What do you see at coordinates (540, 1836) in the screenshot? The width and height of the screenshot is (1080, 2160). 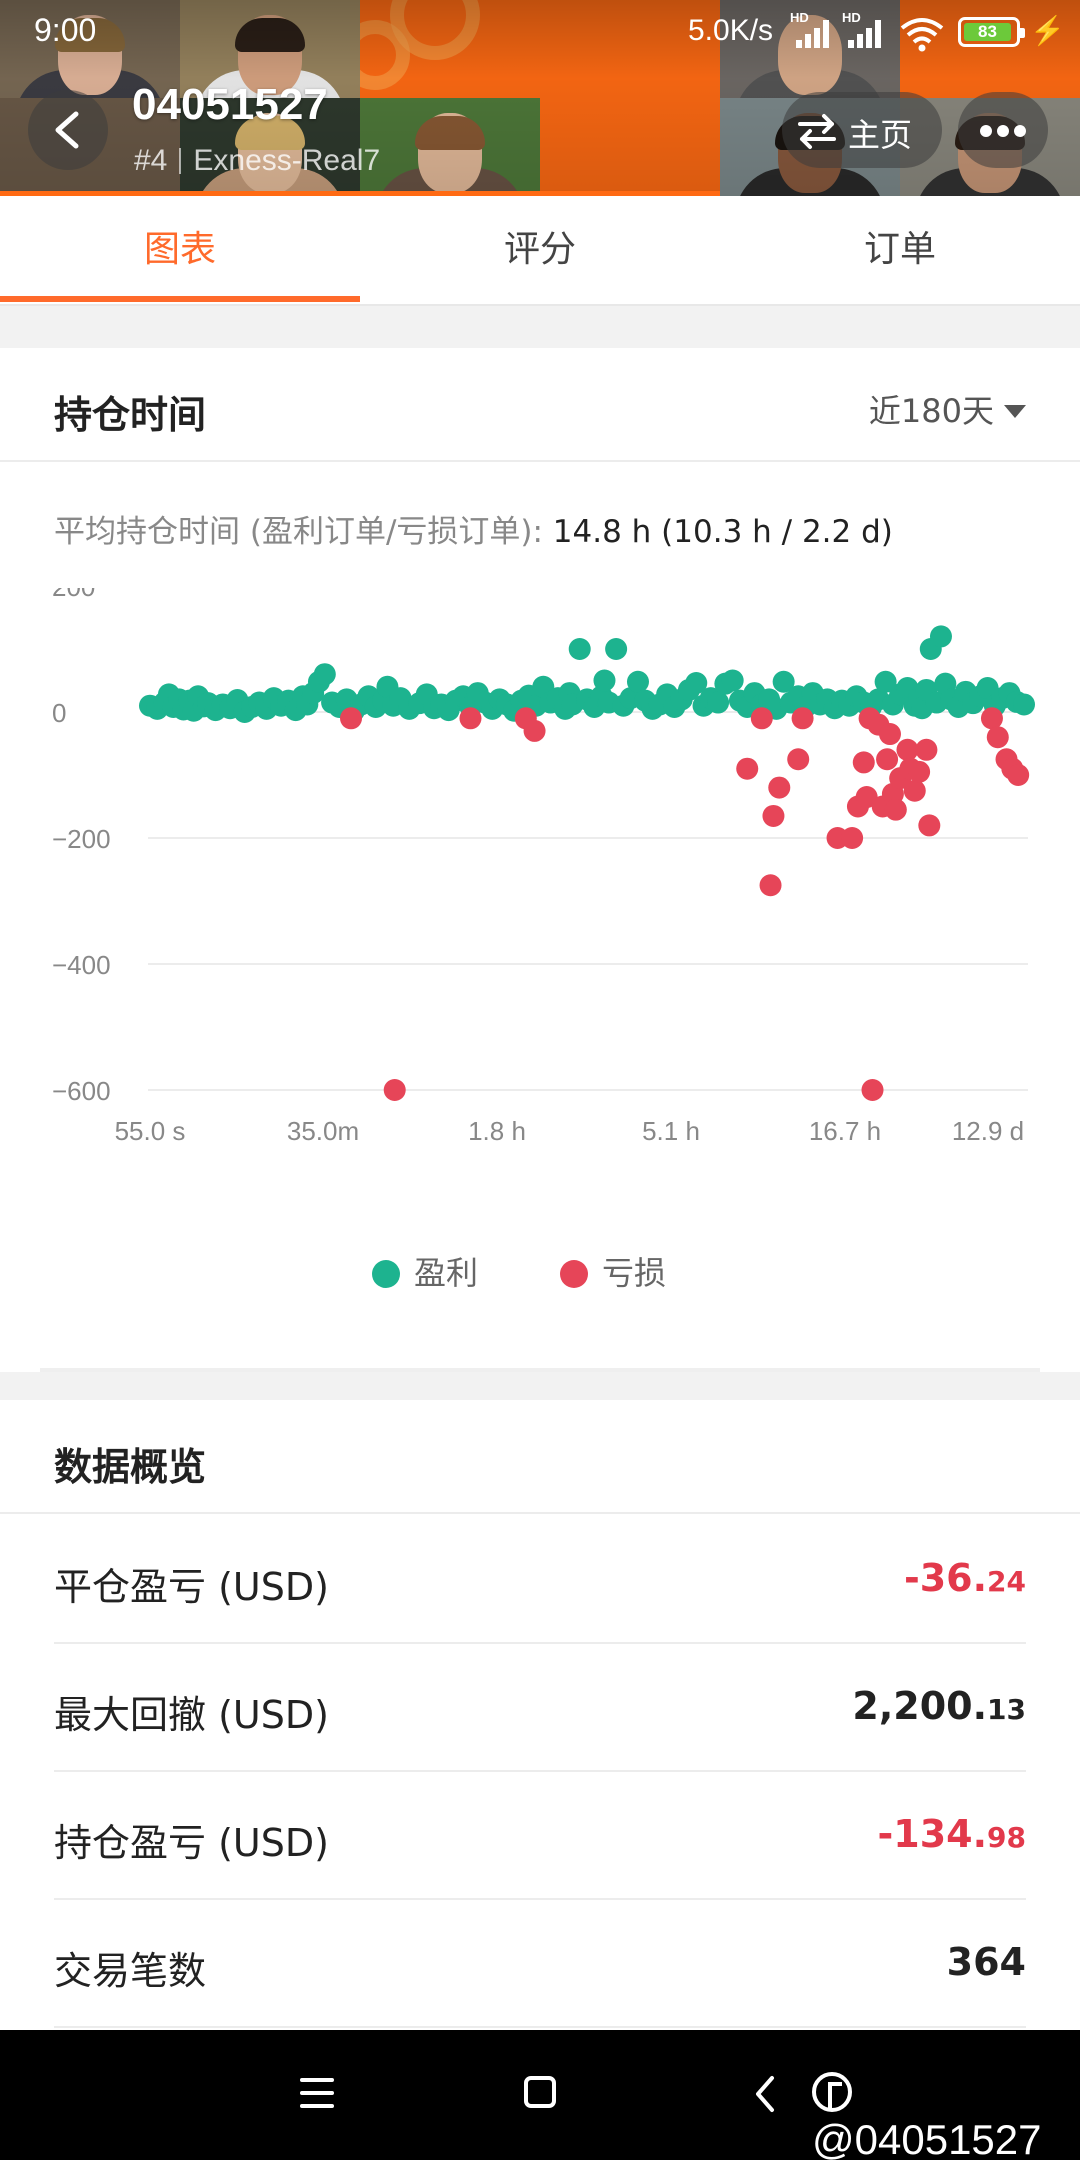 I see `overview-row: 持仓盈亏 (USD) -134.98` at bounding box center [540, 1836].